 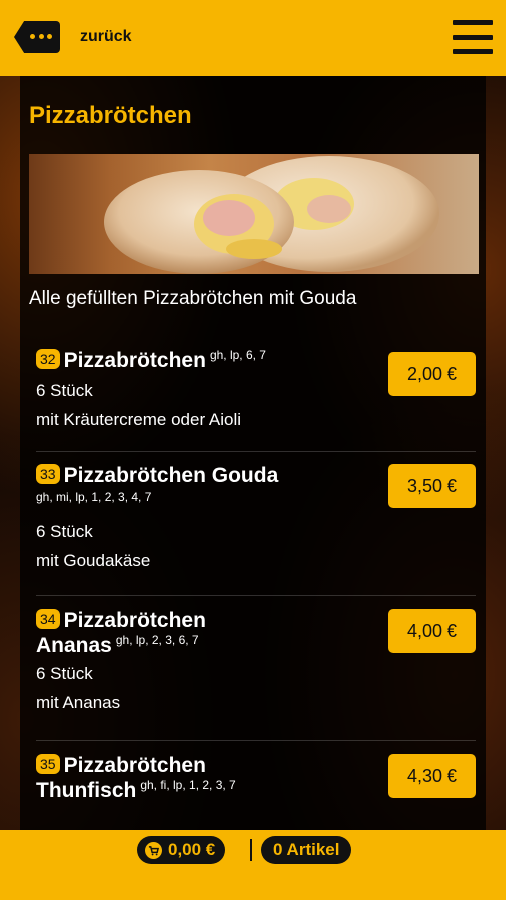 I want to click on articles-count: 0 Artikel, so click(x=306, y=849).